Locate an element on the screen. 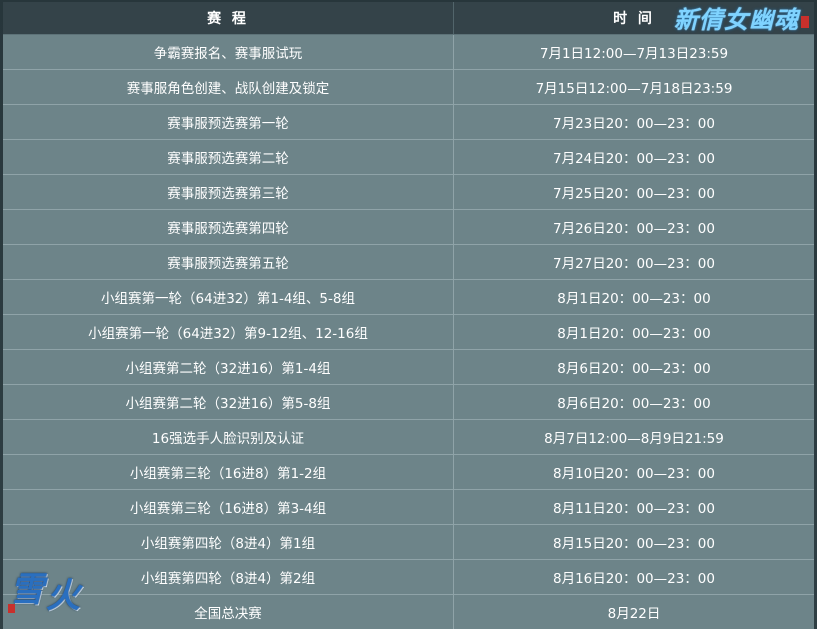  stage-cell: 小组赛第三轮（16进8）第3-4组 is located at coordinates (228, 507).